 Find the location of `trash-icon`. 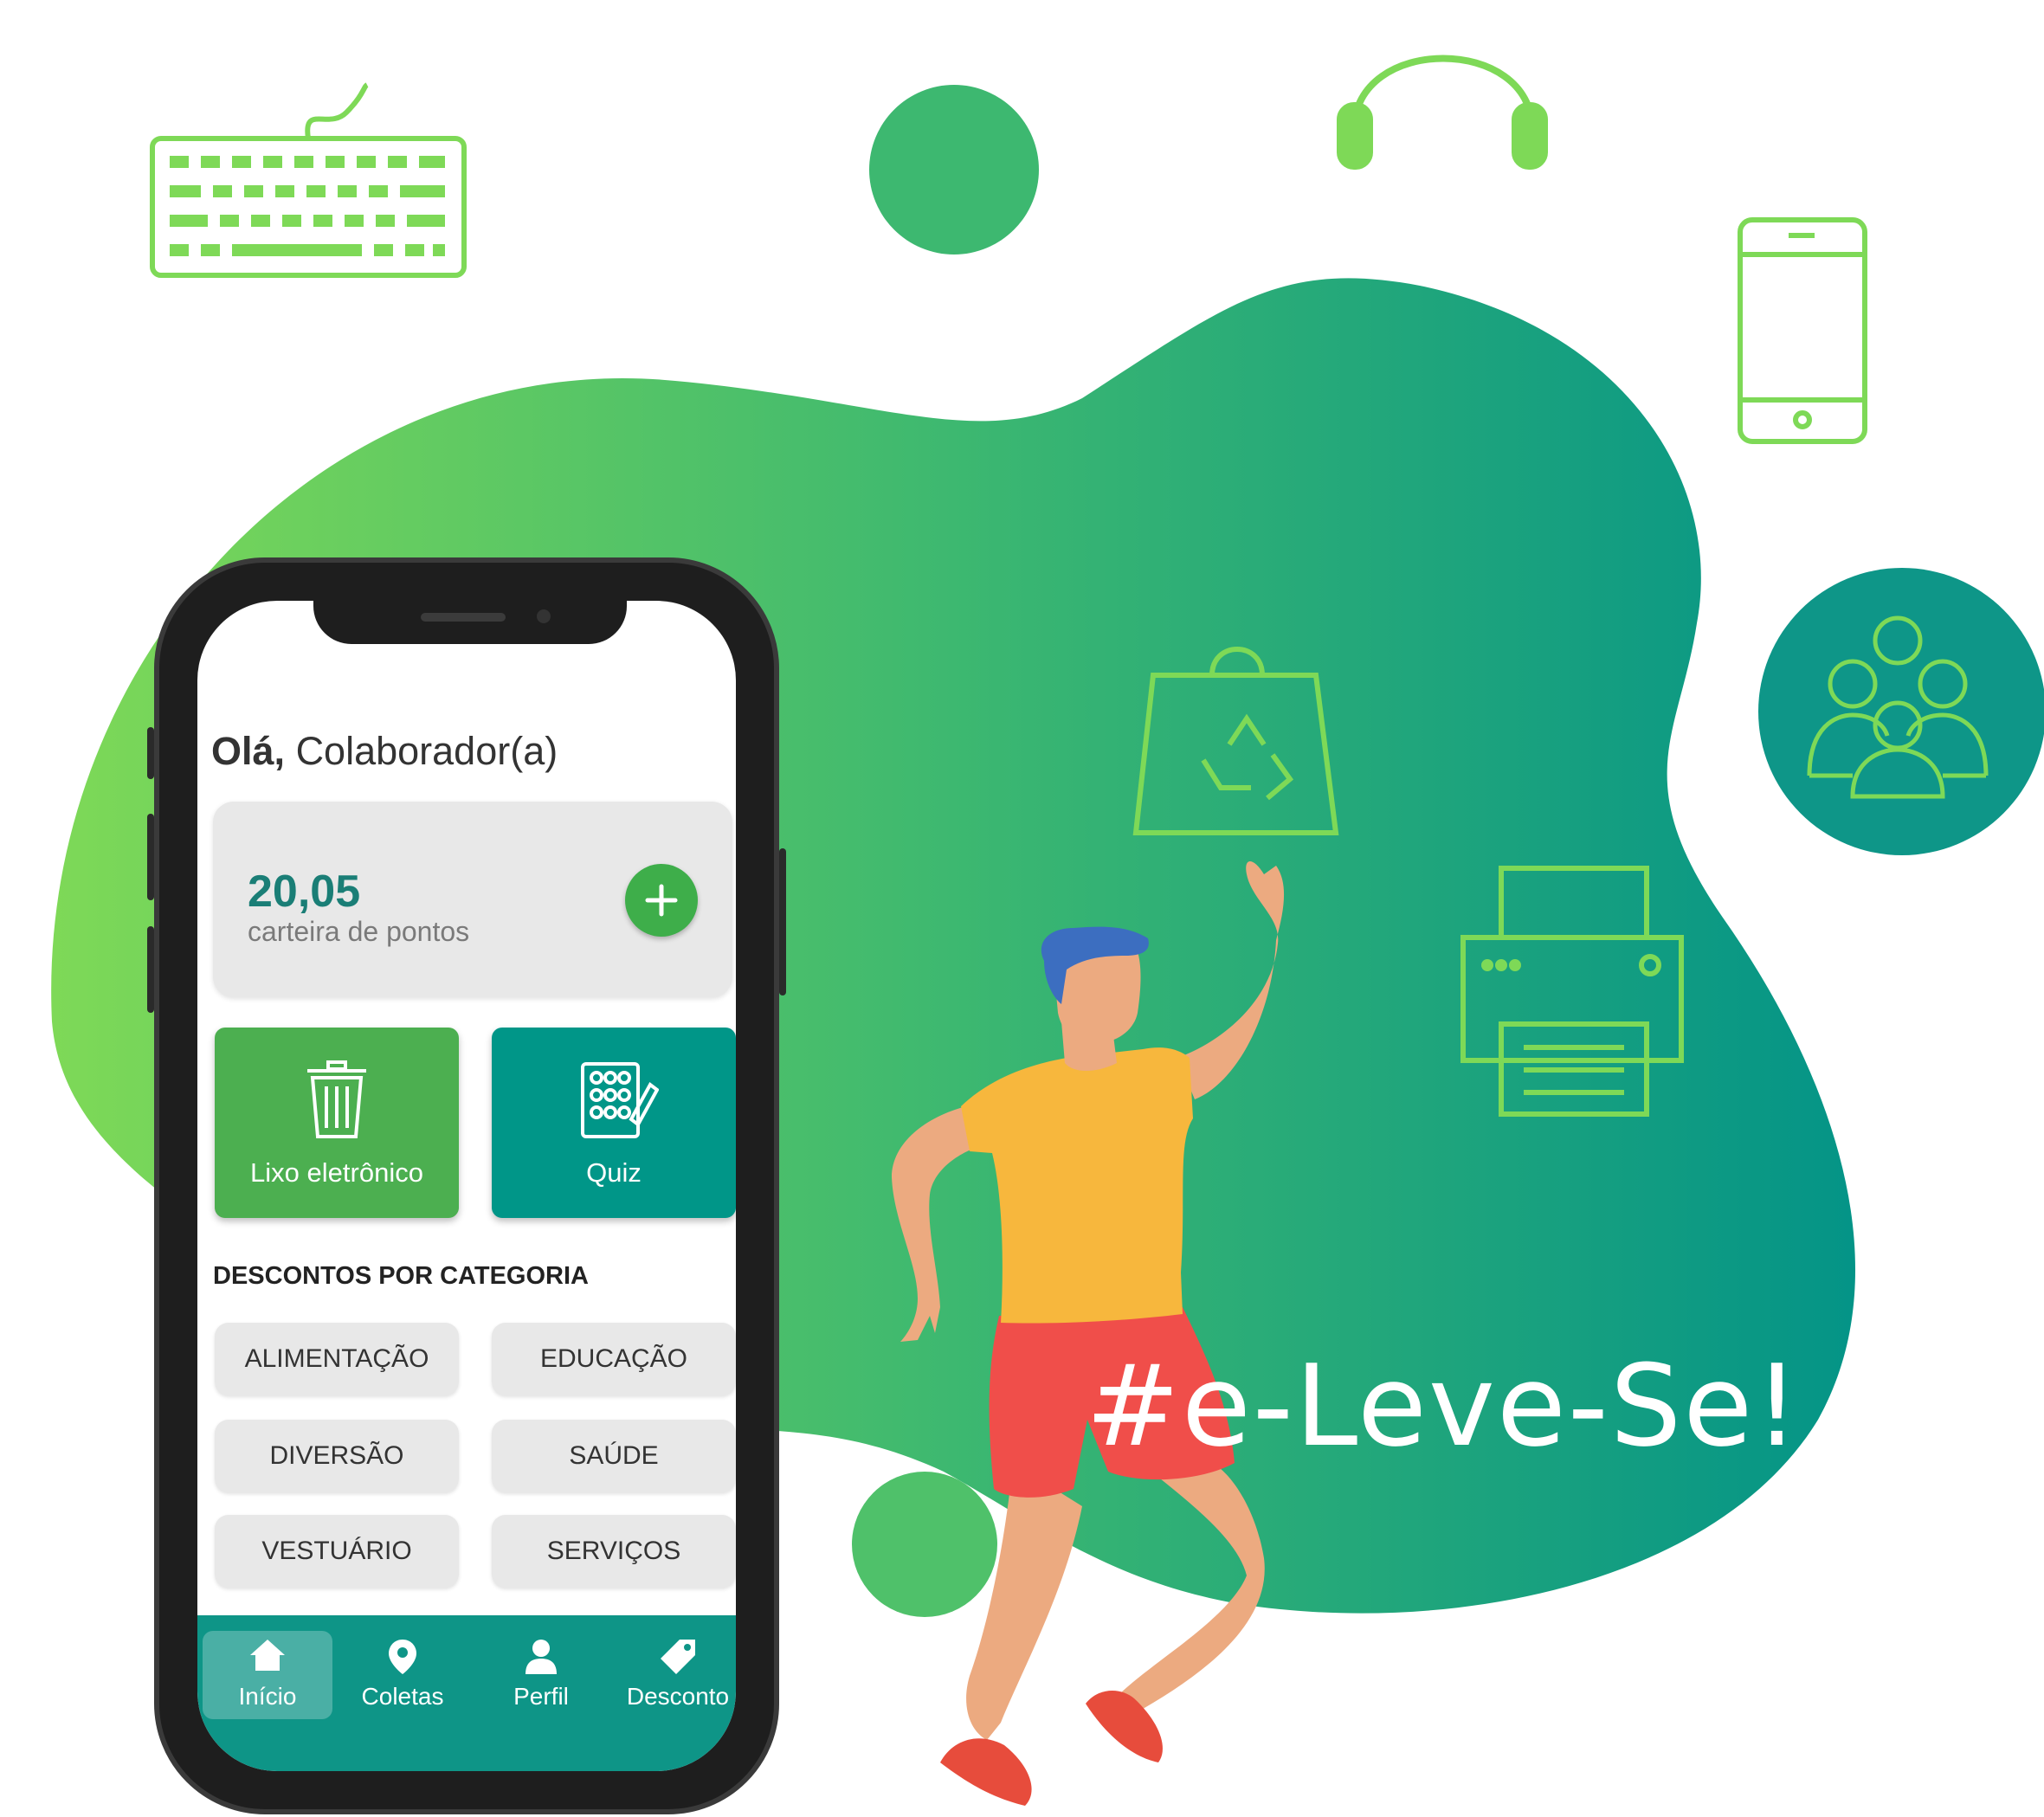

trash-icon is located at coordinates (336, 1099).